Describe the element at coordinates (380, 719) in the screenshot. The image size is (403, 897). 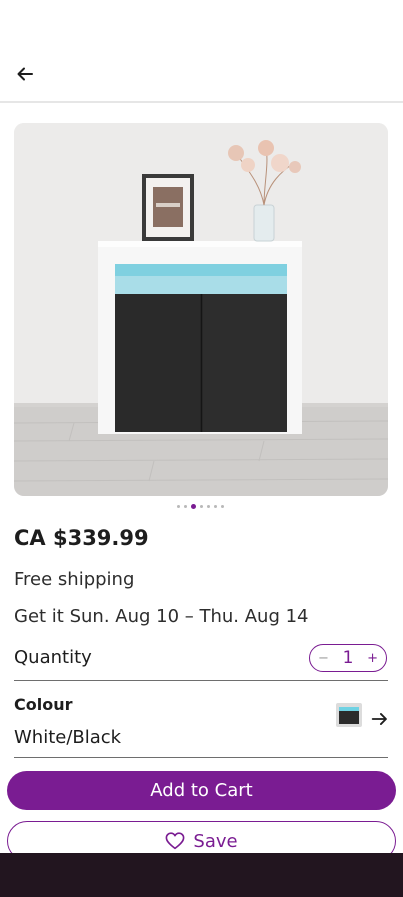
I see `arrow-right-icon` at that location.